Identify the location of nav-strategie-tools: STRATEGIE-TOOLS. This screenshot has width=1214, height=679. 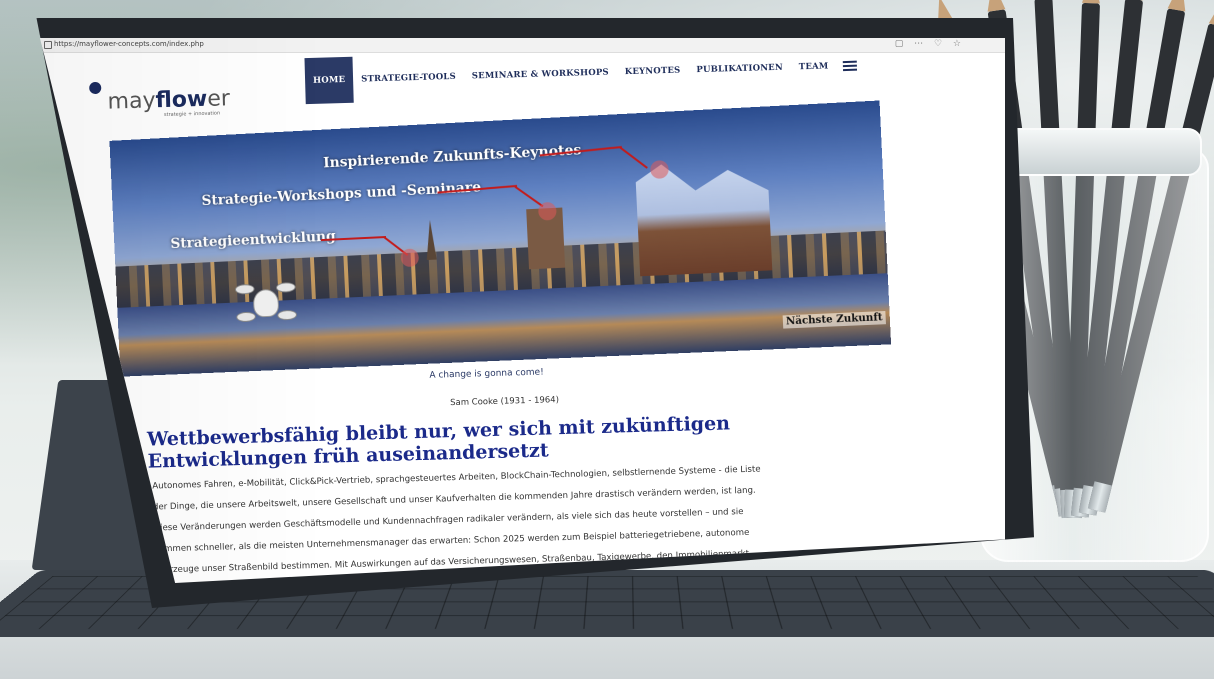
(409, 78).